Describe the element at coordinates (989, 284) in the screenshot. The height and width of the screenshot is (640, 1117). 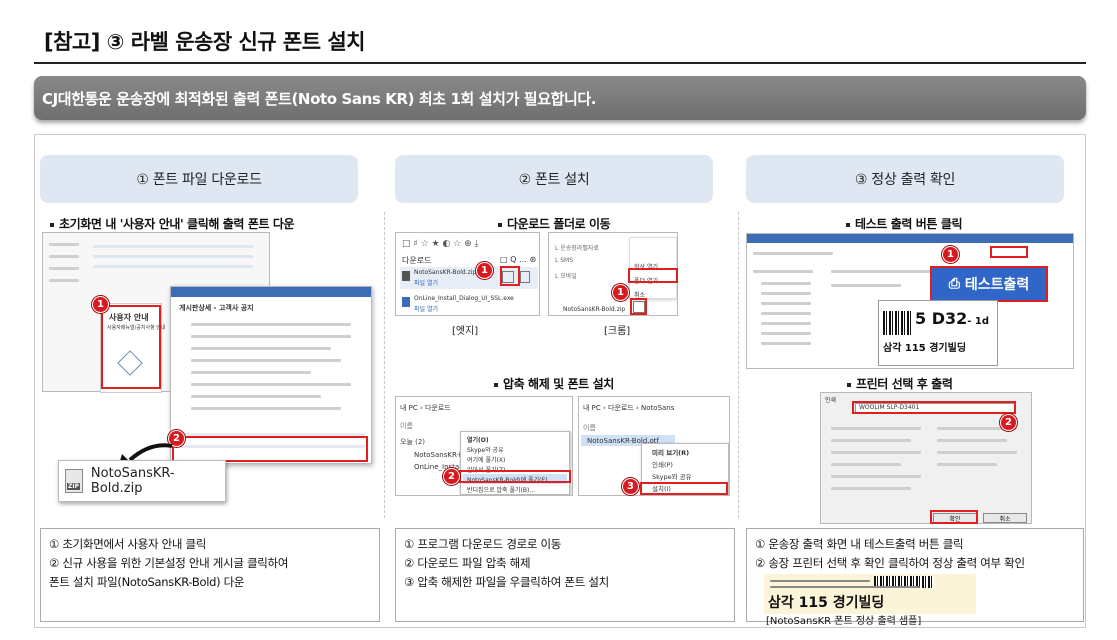
I see `test-print-button: ⎙ 테스트출력` at that location.